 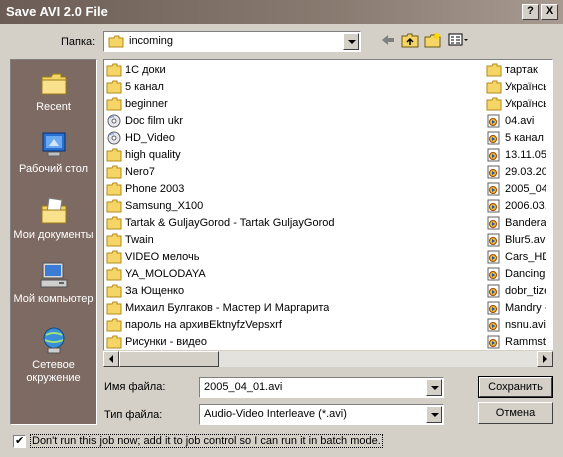 I want to click on list-item: Phone 2003, so click(x=296, y=188).